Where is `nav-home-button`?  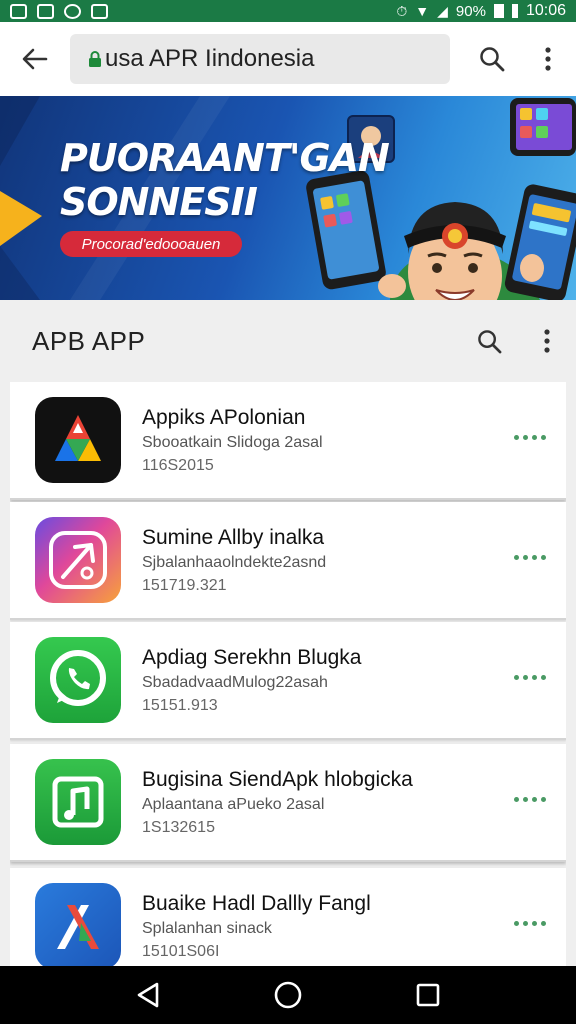
nav-home-button is located at coordinates (288, 995).